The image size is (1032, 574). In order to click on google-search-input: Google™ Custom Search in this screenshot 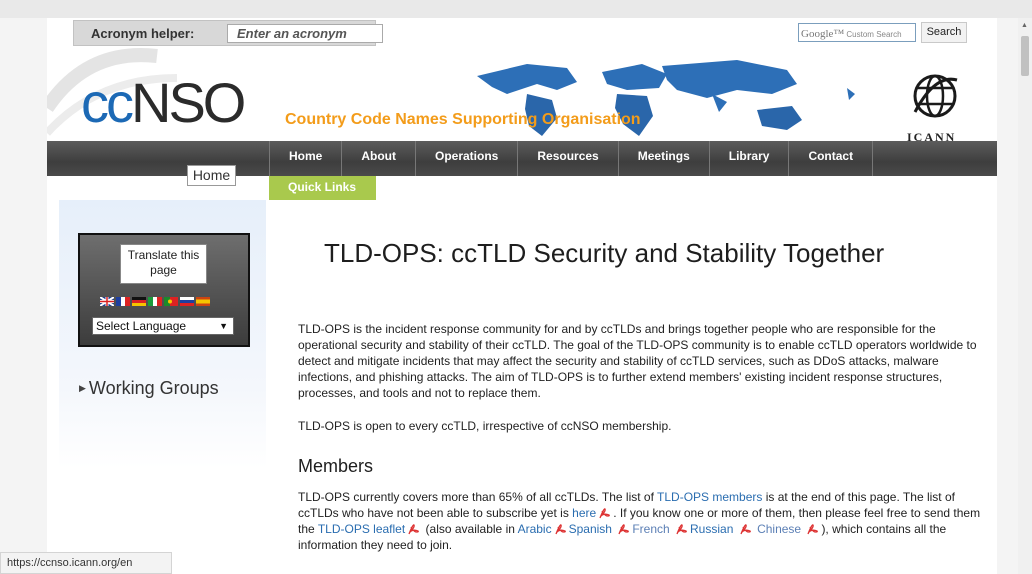, I will do `click(857, 32)`.